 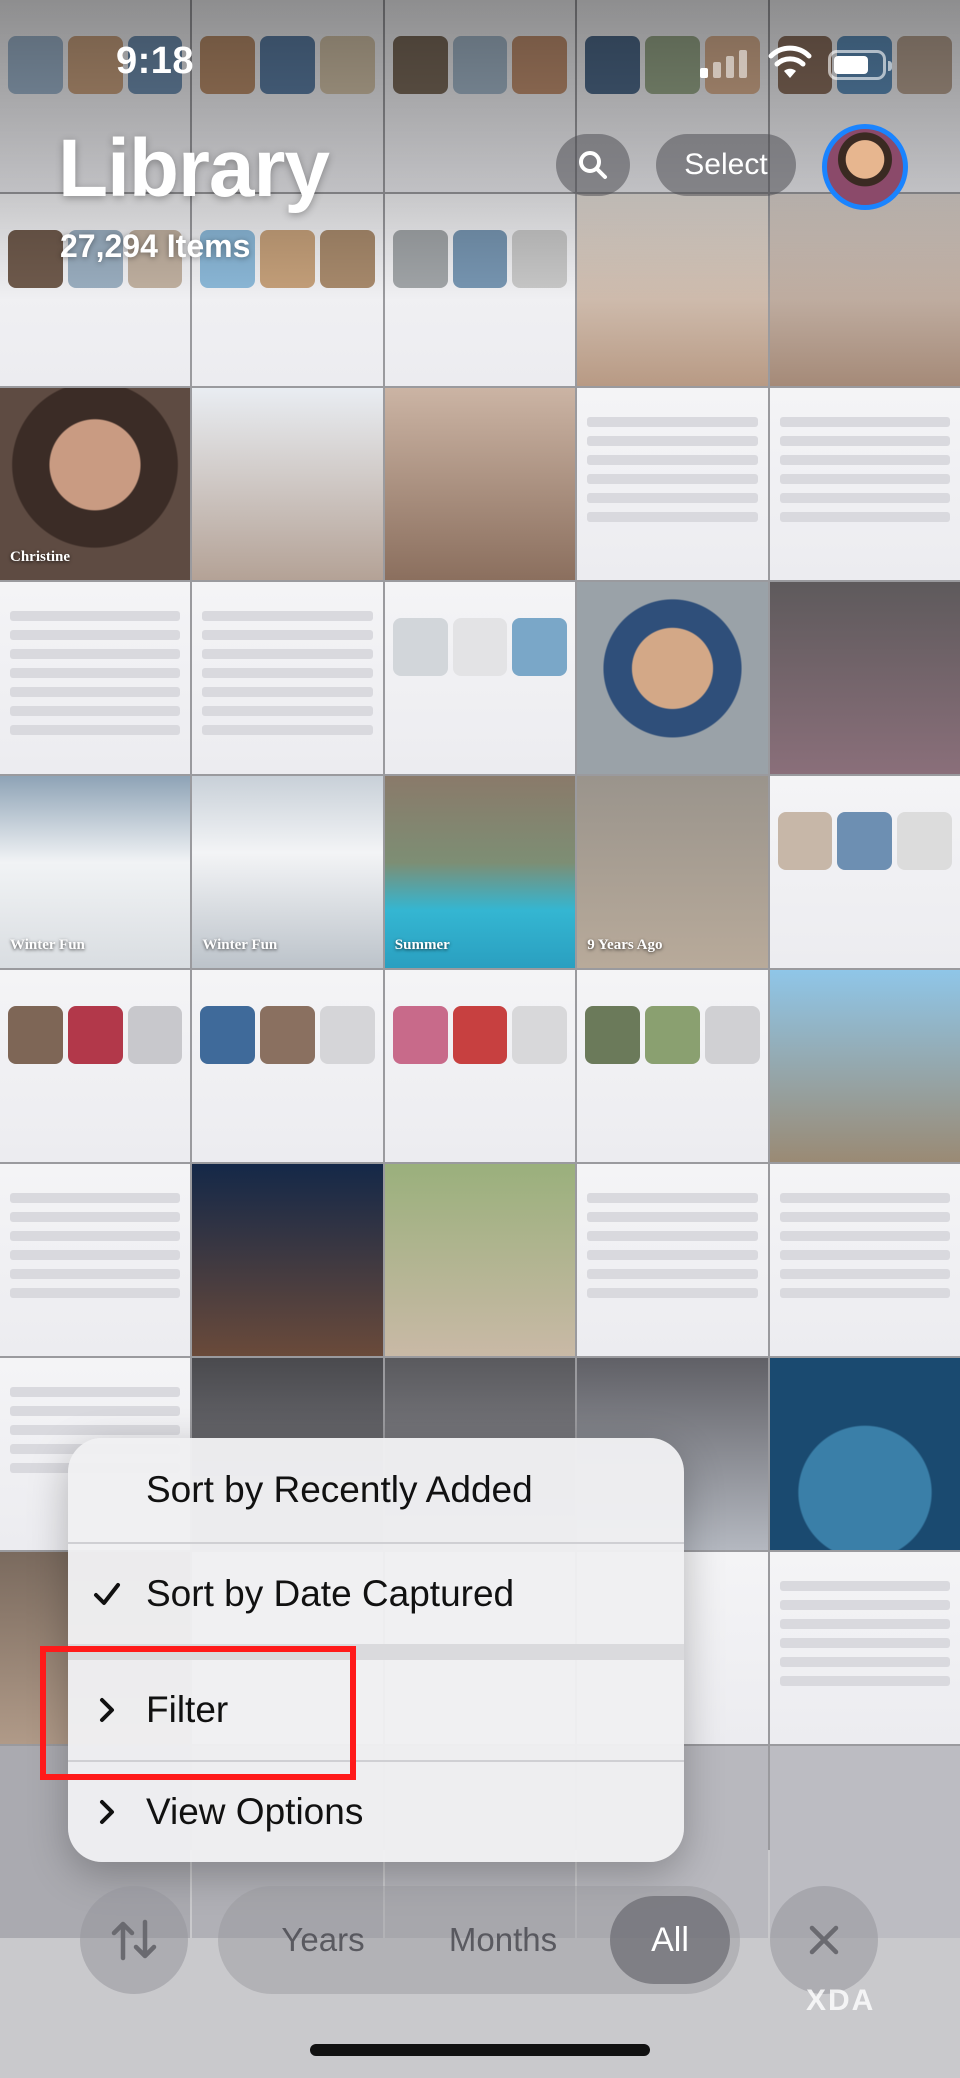 I want to click on segment-years: Years, so click(x=323, y=1940).